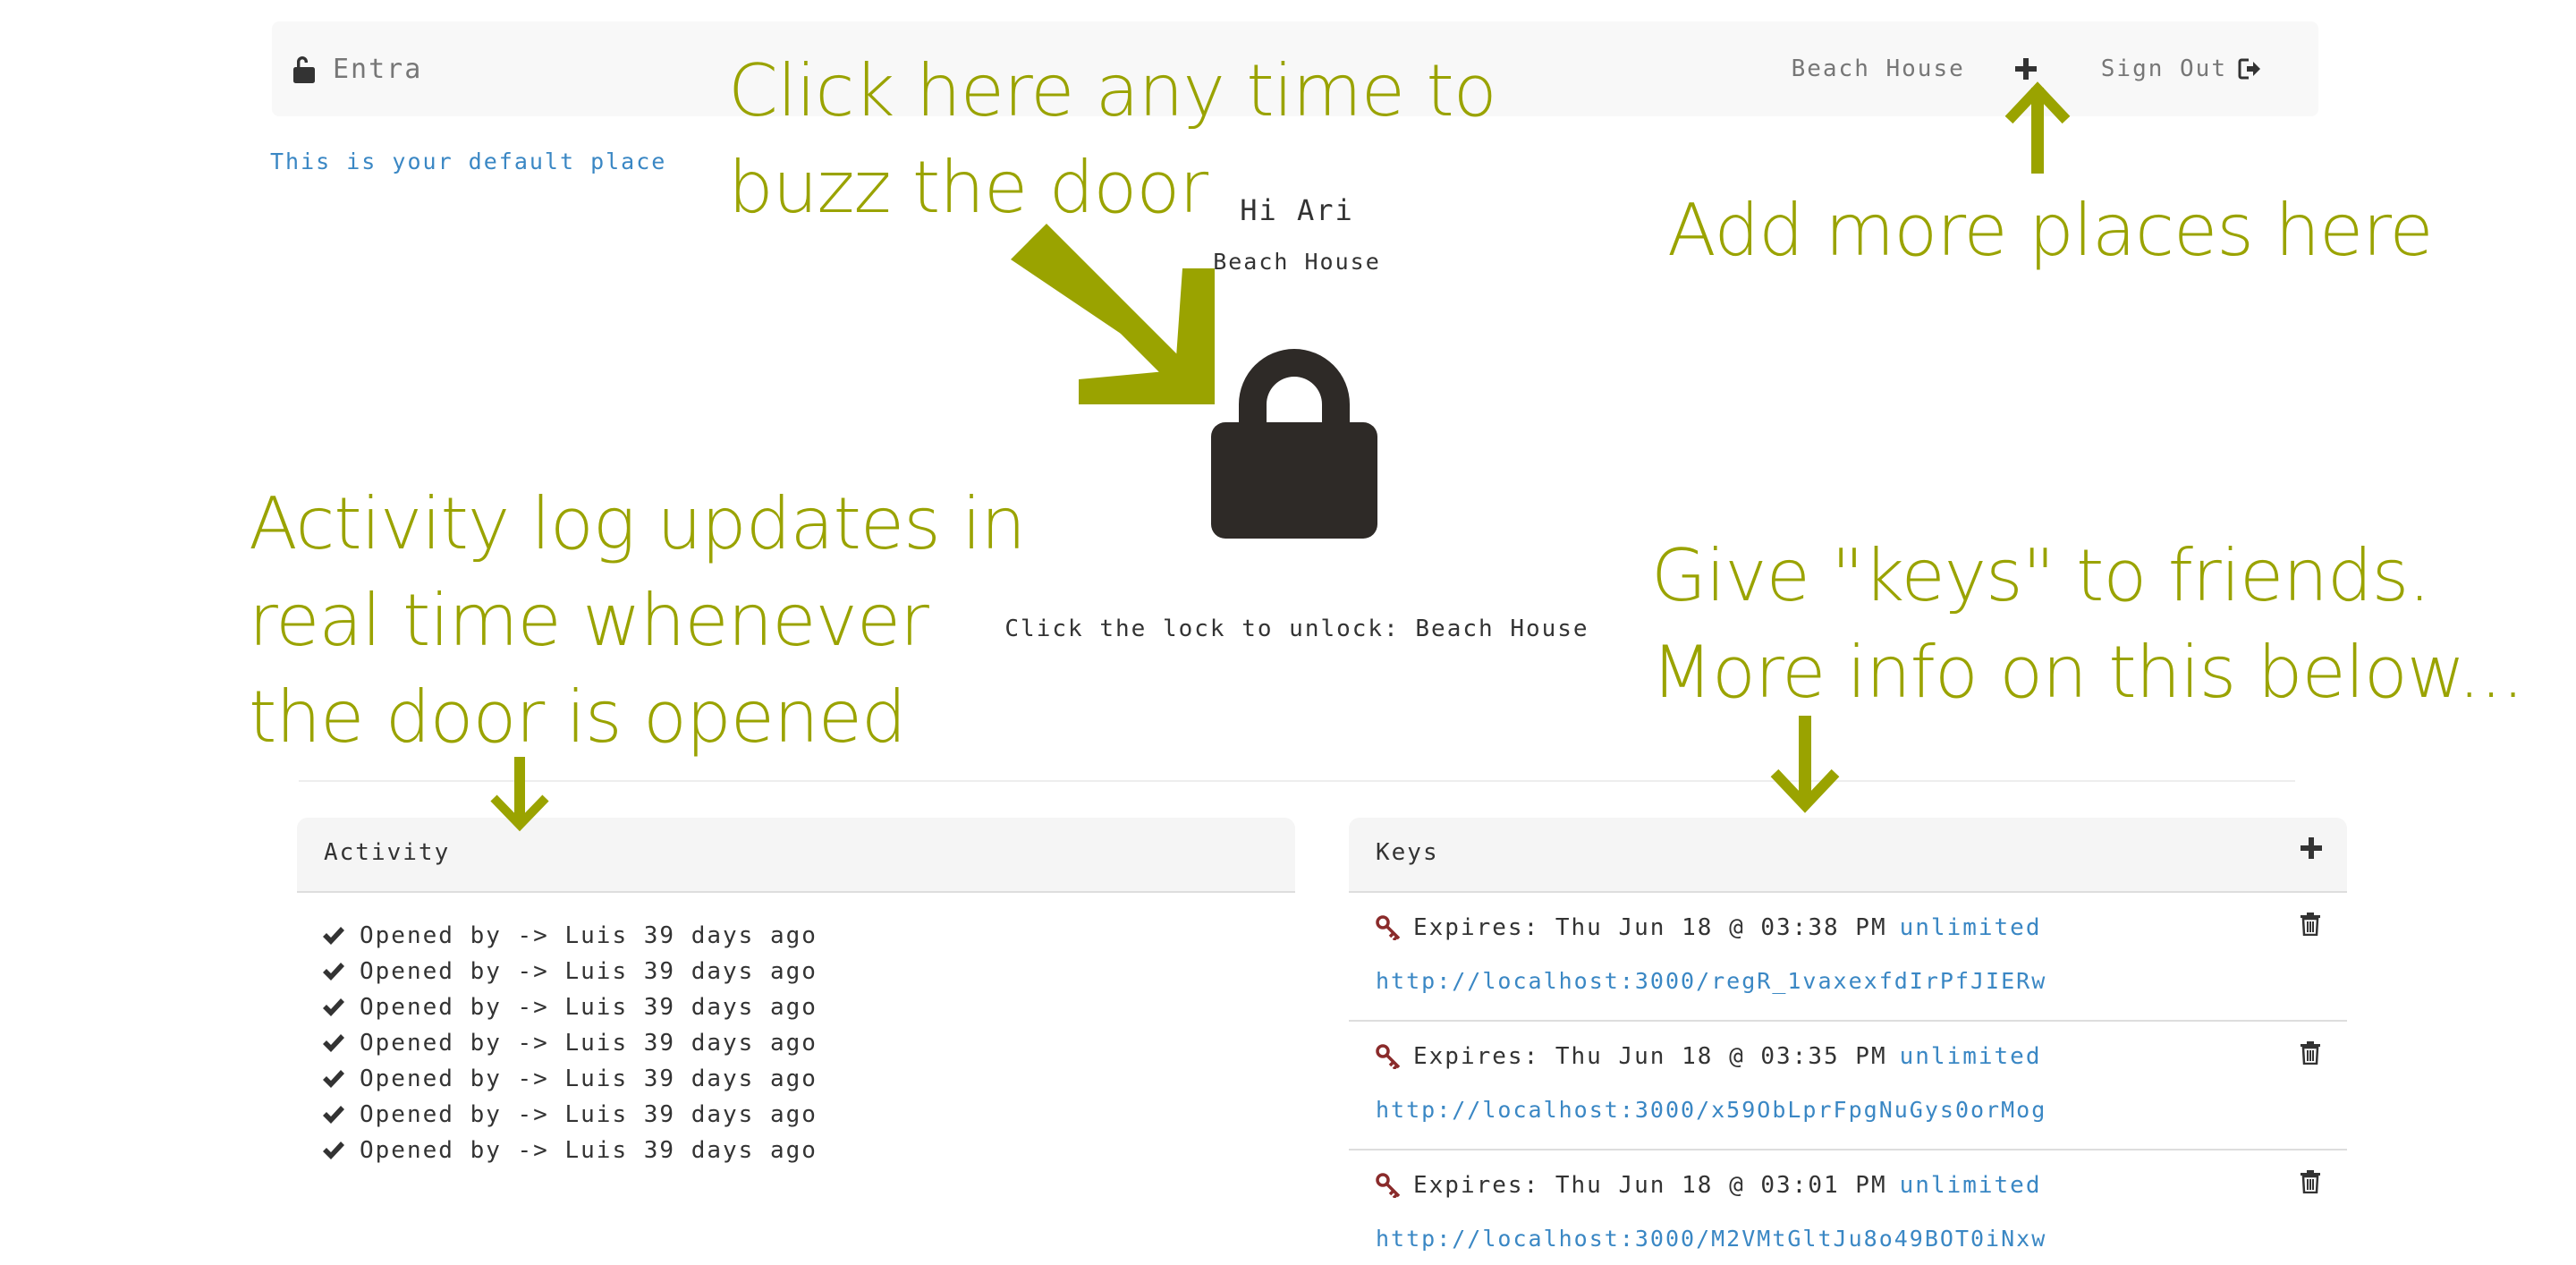 Image resolution: width=2576 pixels, height=1265 pixels. What do you see at coordinates (1805, 764) in the screenshot?
I see `arrow-down-keys-icon` at bounding box center [1805, 764].